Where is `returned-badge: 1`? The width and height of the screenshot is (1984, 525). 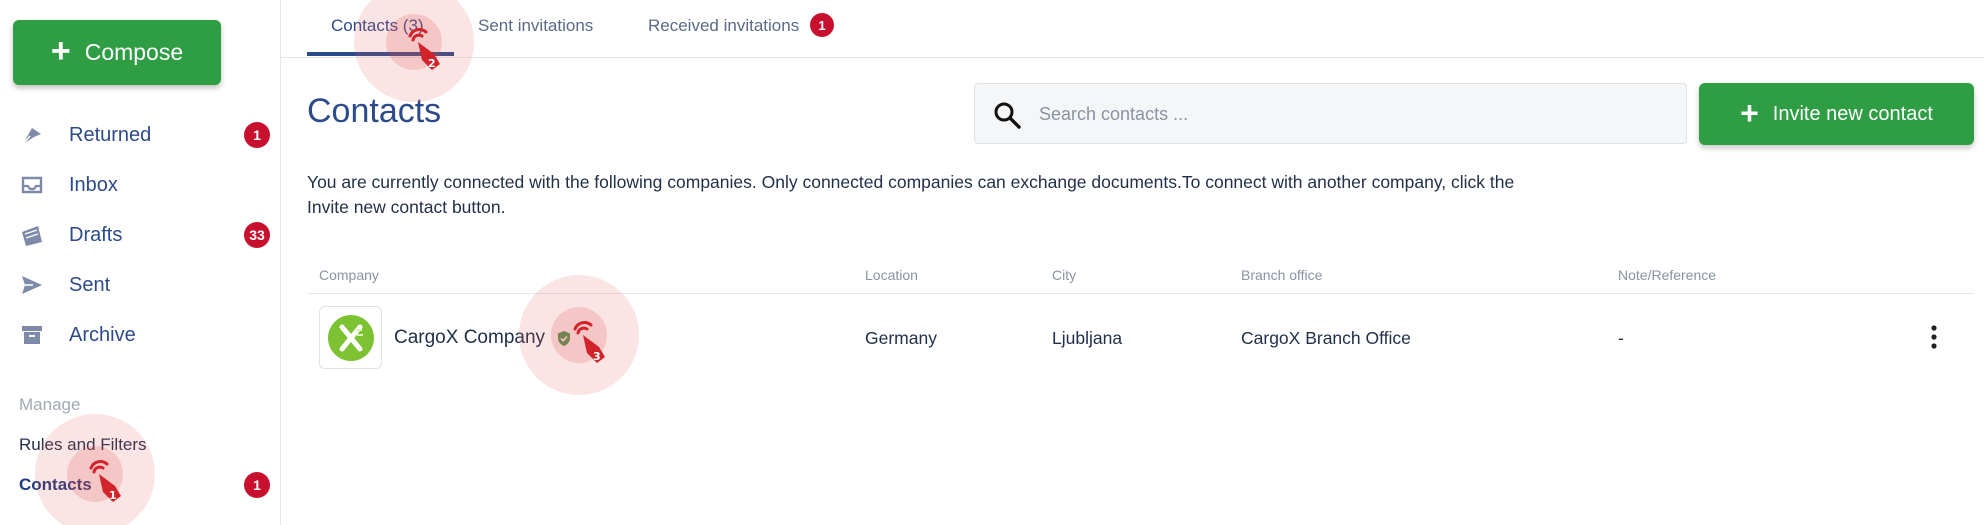
returned-badge: 1 is located at coordinates (257, 135).